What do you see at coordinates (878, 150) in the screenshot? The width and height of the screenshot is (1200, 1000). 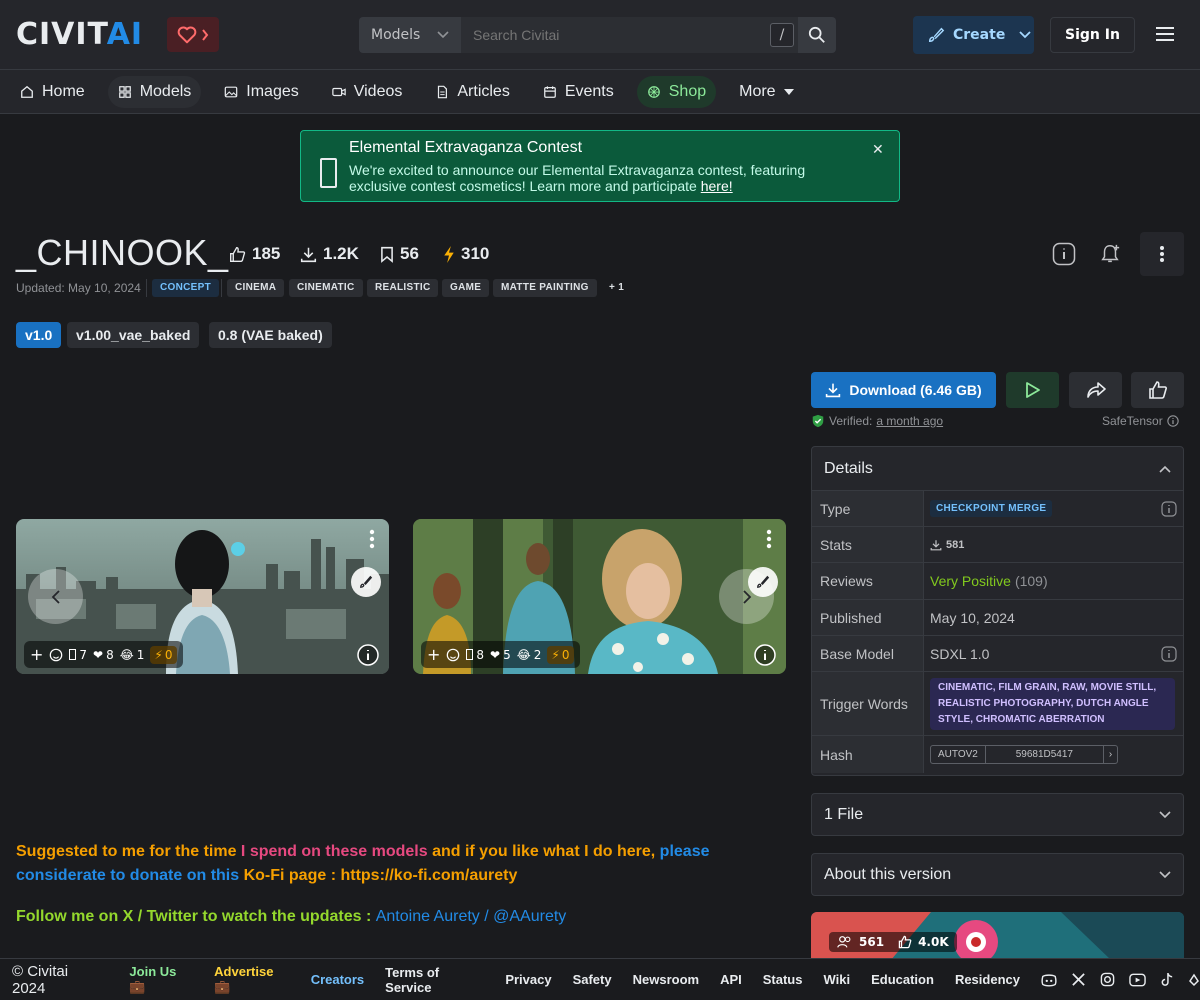 I see `close-icon: ✕` at bounding box center [878, 150].